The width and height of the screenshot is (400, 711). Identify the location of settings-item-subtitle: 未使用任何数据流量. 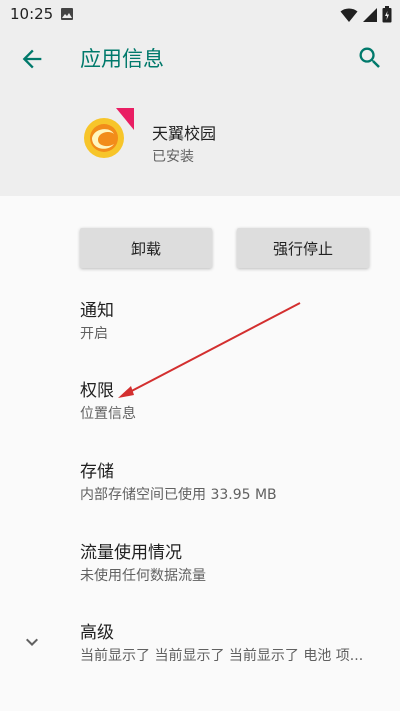
(143, 576).